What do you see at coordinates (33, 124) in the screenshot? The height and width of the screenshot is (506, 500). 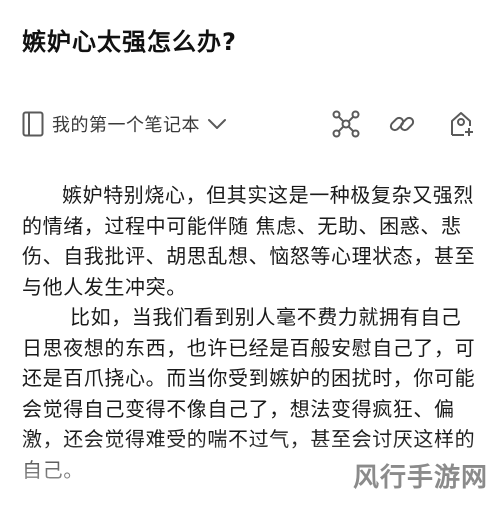 I see `notebook-icon` at bounding box center [33, 124].